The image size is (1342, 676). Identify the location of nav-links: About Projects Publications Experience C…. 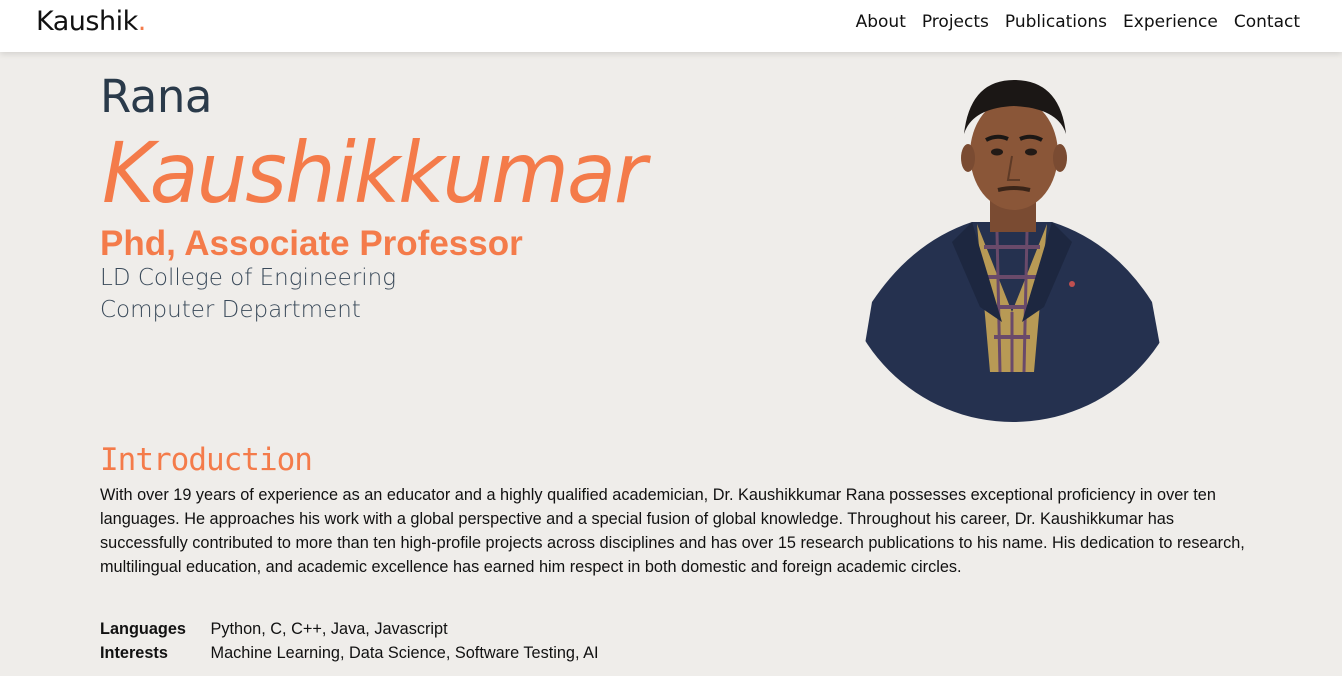
(1078, 22).